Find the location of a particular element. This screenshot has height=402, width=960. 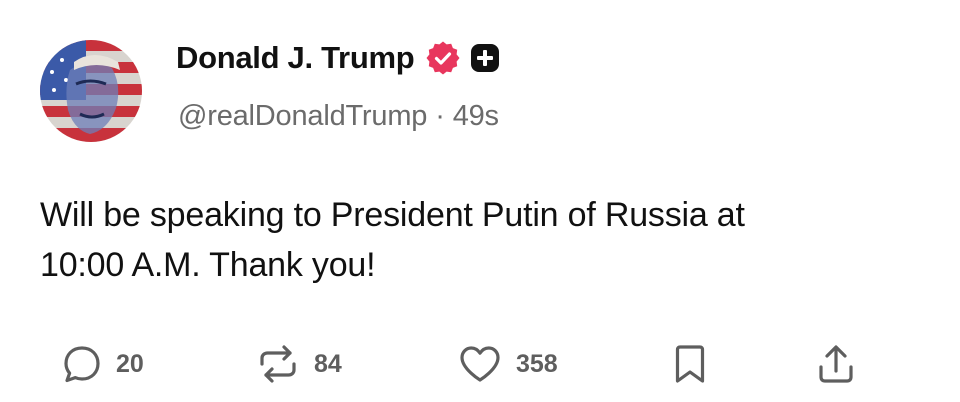

repost-count: 84 is located at coordinates (328, 363).